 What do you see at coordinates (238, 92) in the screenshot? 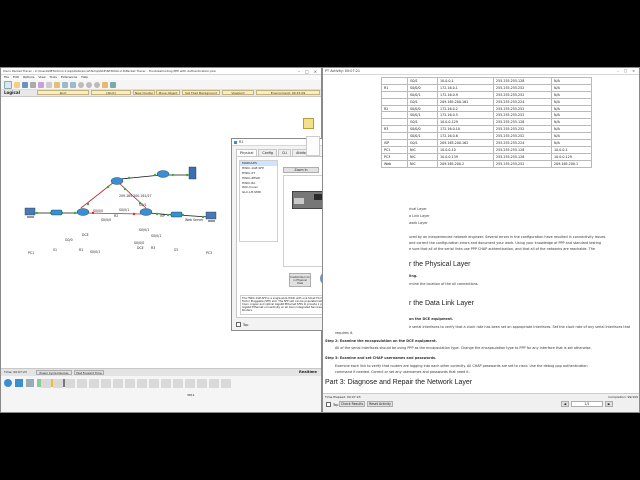
I see `viewport-button: Viewport` at bounding box center [238, 92].